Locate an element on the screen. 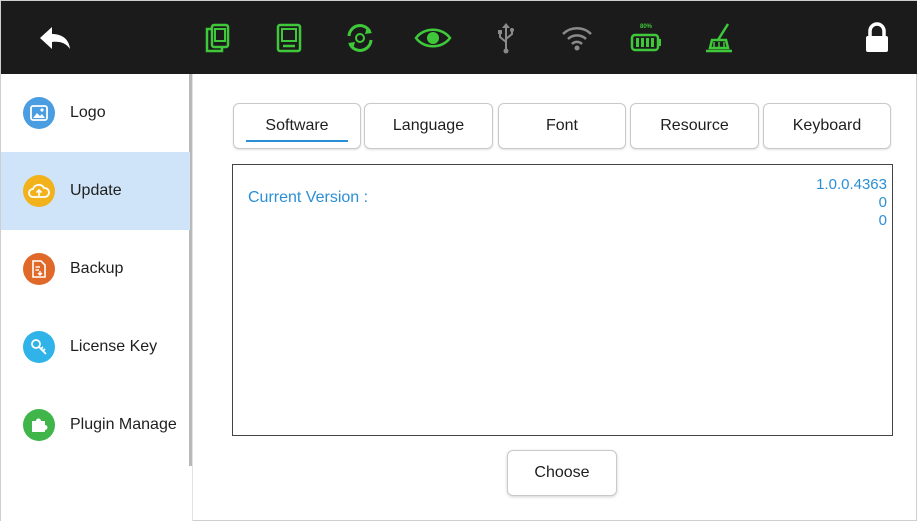 The width and height of the screenshot is (917, 521). tab-language: Language is located at coordinates (428, 126).